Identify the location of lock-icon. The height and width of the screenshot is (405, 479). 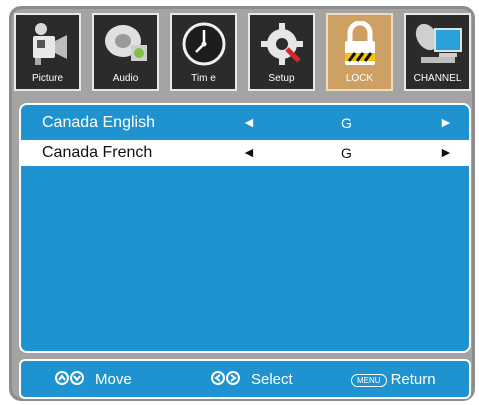
(359, 43).